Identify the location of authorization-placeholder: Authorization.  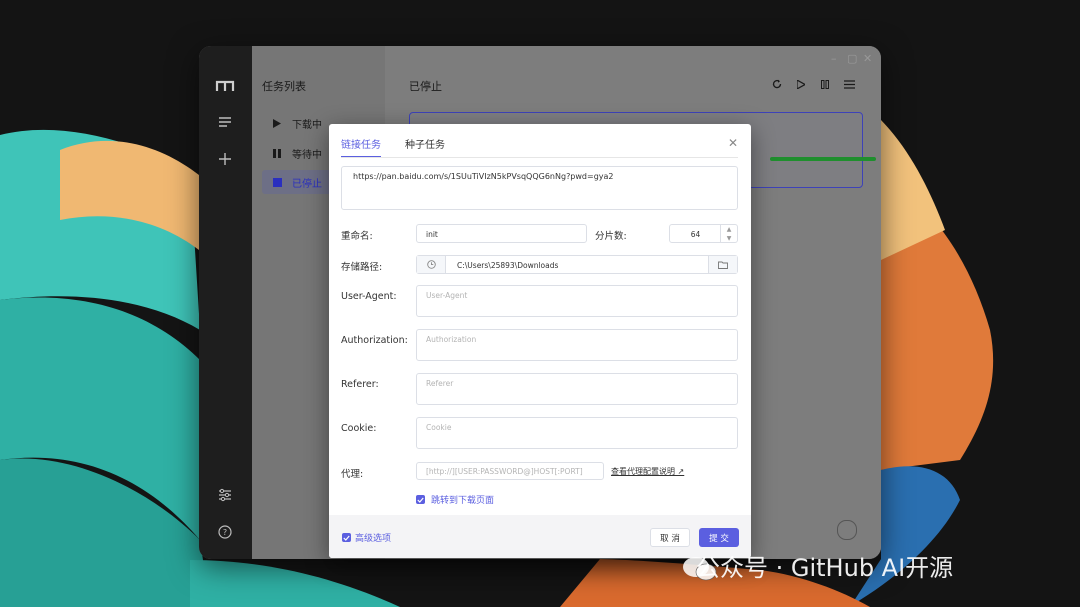
(451, 339).